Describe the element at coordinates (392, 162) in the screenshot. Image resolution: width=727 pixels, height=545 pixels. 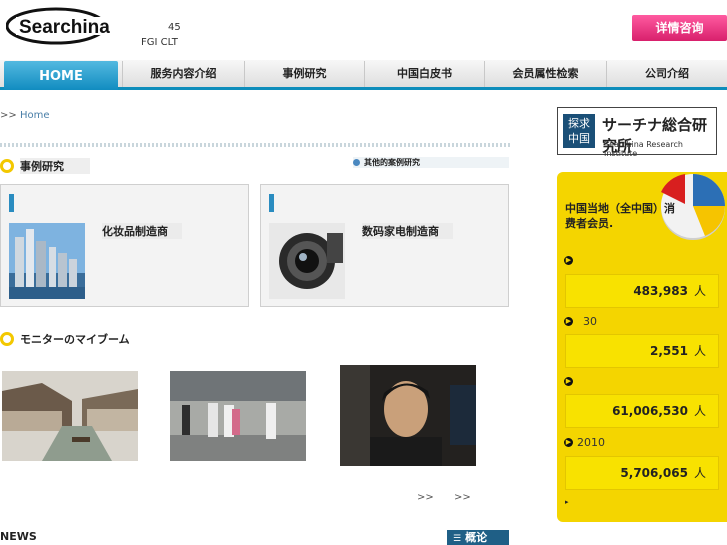
I see `more-cases-label: 其他的案例研究` at that location.